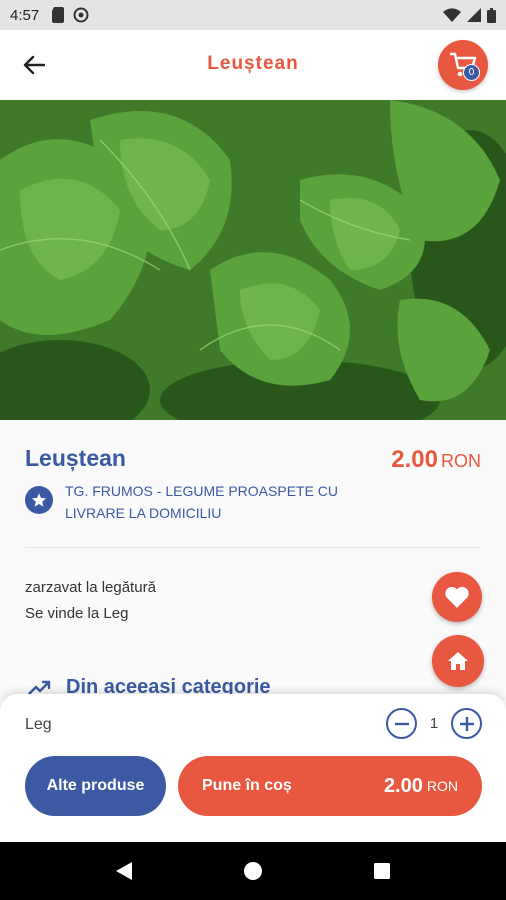  I want to click on system-nav-bar, so click(253, 871).